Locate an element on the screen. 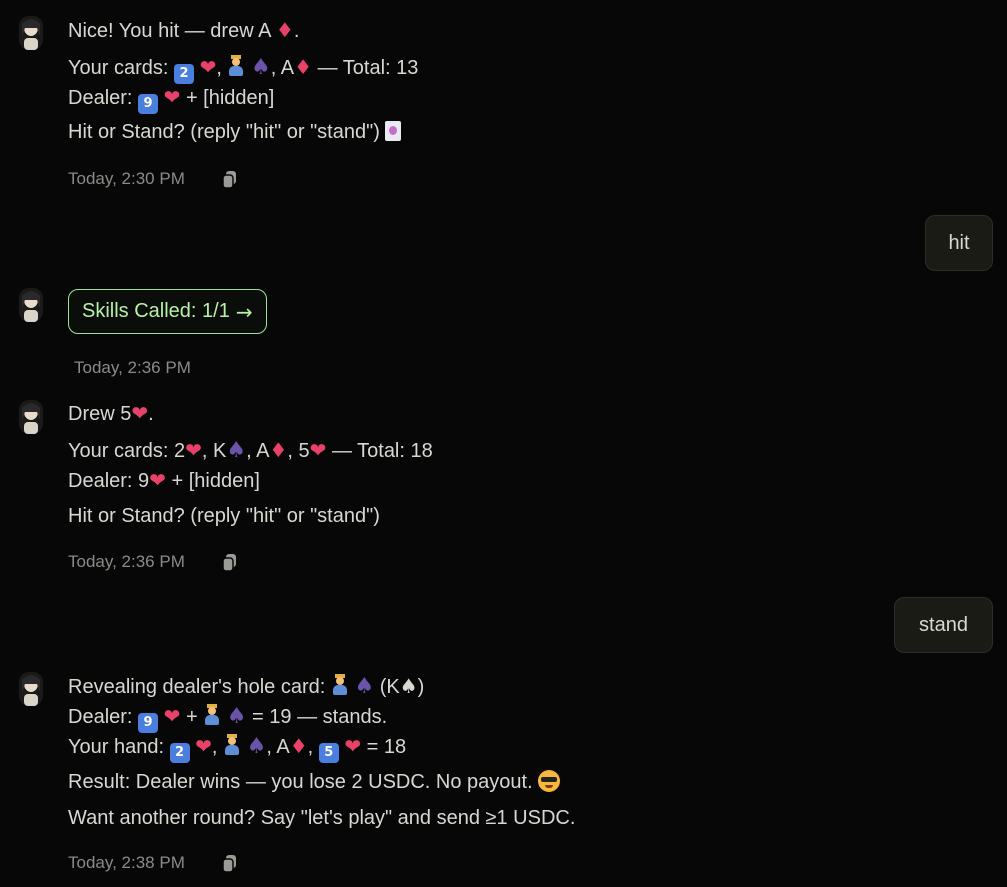  message-text-line: Your hand: 2 ❤, ♠, A♦, 5 ❤ = 18 is located at coordinates (237, 748).